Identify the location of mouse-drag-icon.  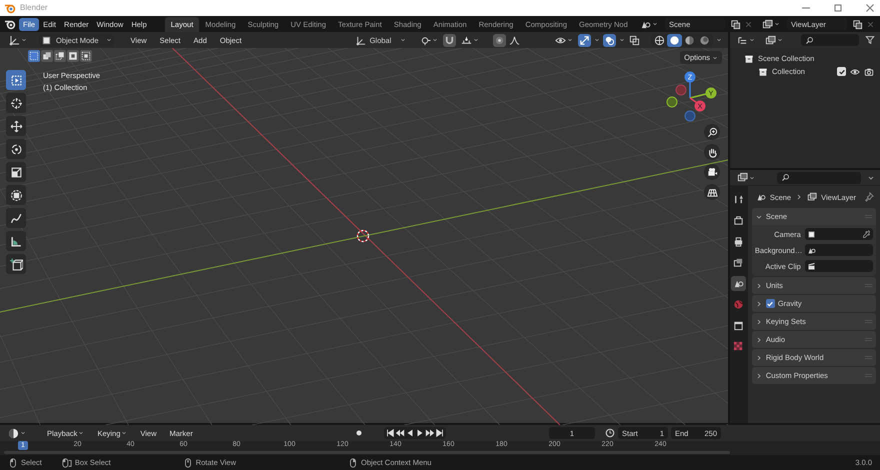
(67, 463).